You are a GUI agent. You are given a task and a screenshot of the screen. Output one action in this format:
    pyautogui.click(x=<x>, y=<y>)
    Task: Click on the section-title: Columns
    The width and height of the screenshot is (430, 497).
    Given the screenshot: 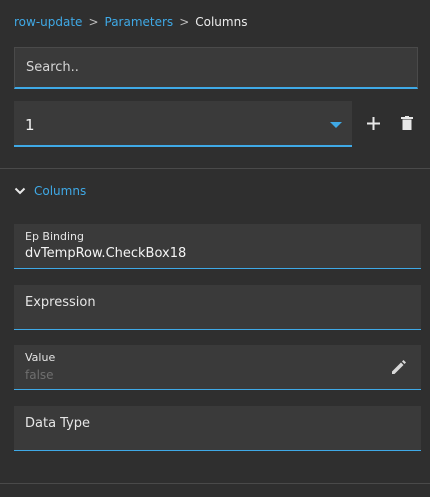 What is the action you would take?
    pyautogui.click(x=60, y=191)
    